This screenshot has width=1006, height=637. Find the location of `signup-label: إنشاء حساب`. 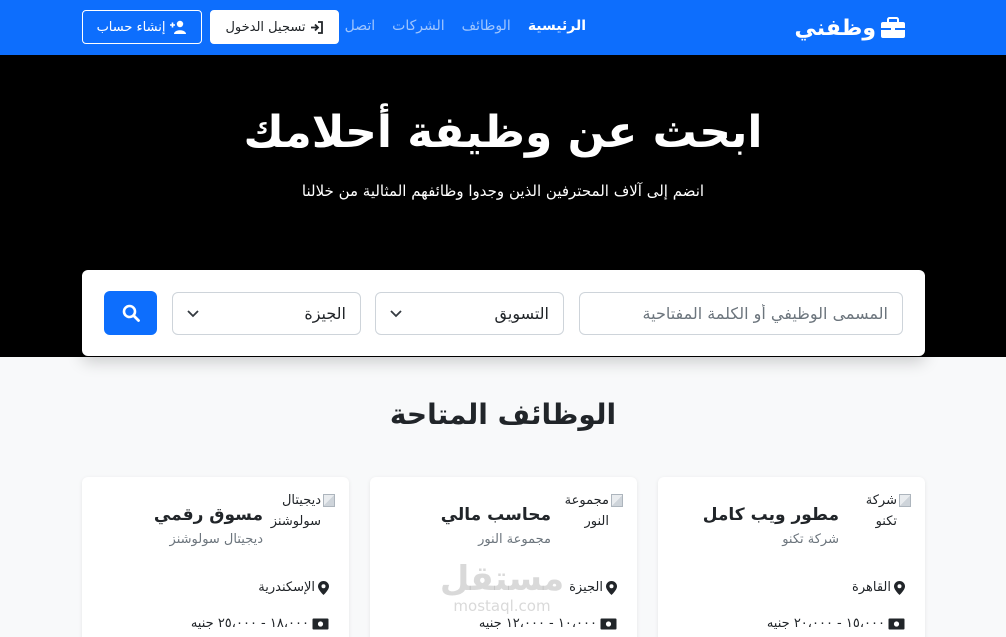

signup-label: إنشاء حساب is located at coordinates (131, 27).